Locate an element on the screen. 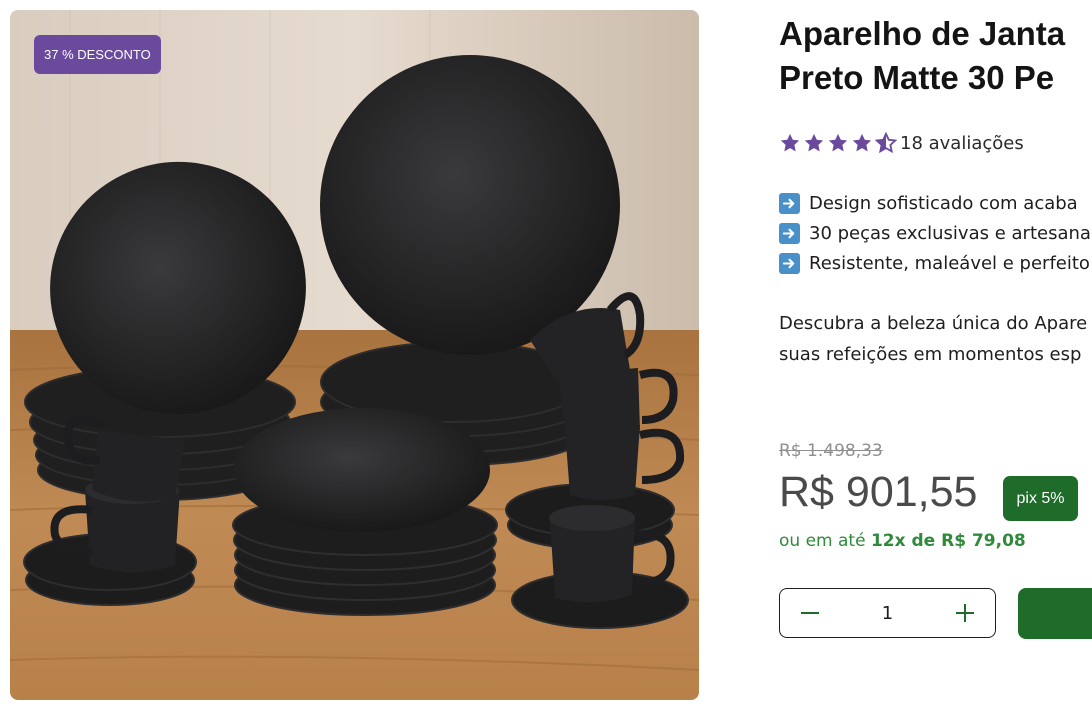 This screenshot has width=1092, height=710. plus-icon is located at coordinates (965, 613).